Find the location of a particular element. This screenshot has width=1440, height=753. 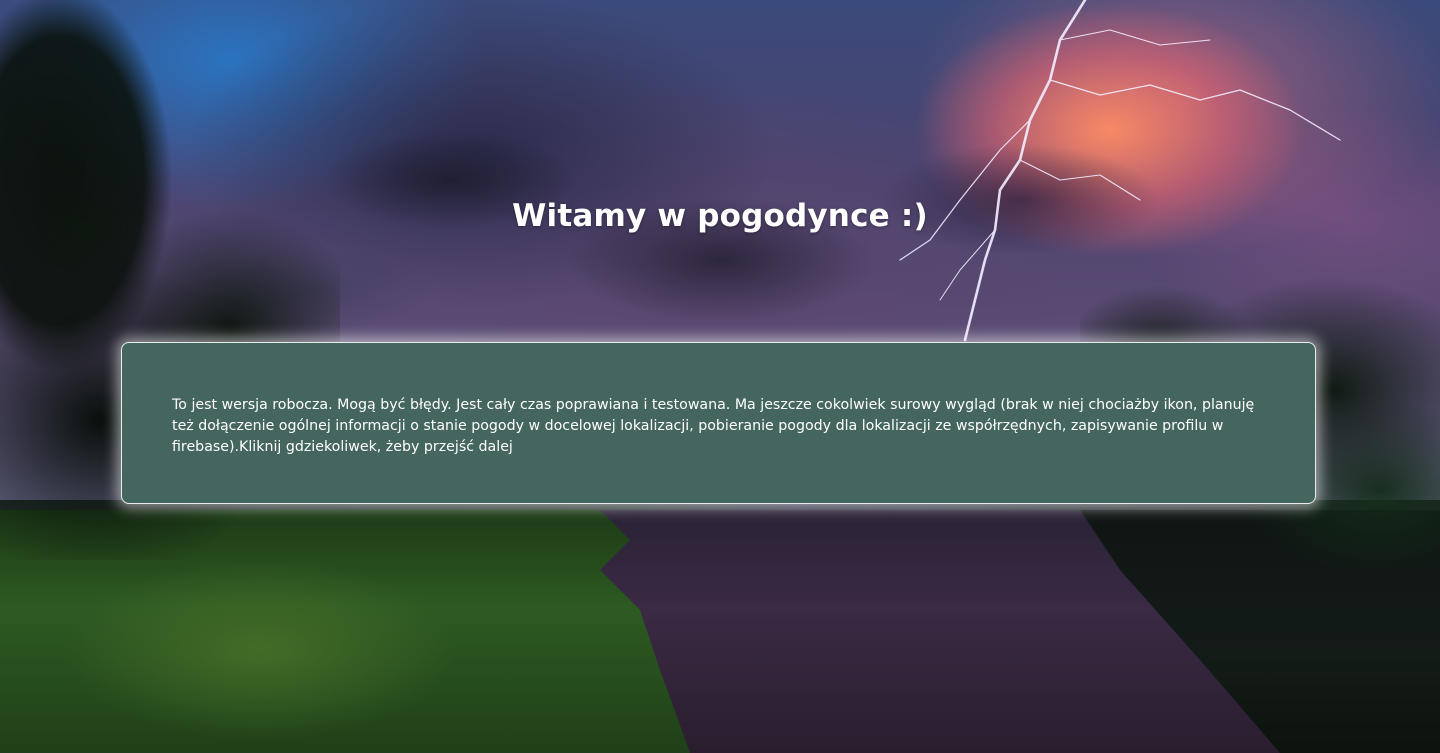

welcome-title: Witamy w pogodynce :) is located at coordinates (720, 216).